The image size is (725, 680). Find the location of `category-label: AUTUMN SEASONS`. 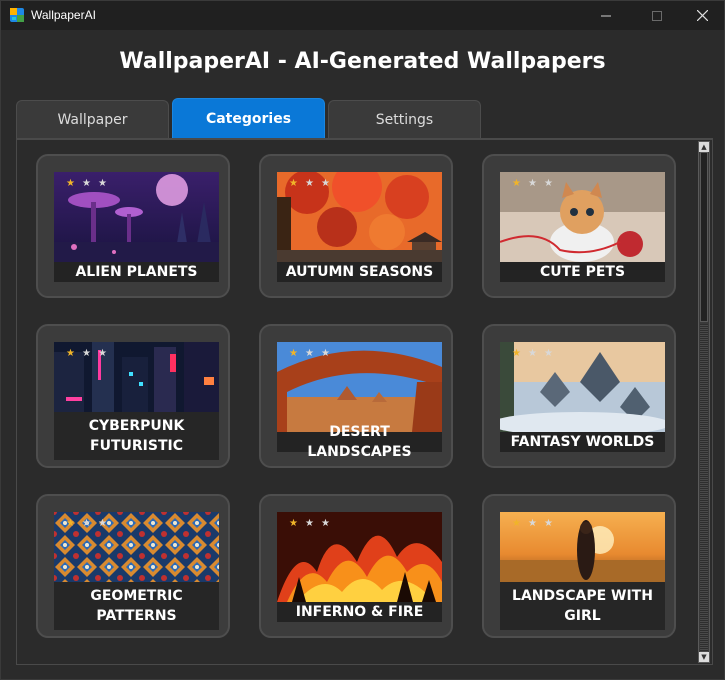

category-label: AUTUMN SEASONS is located at coordinates (359, 272).